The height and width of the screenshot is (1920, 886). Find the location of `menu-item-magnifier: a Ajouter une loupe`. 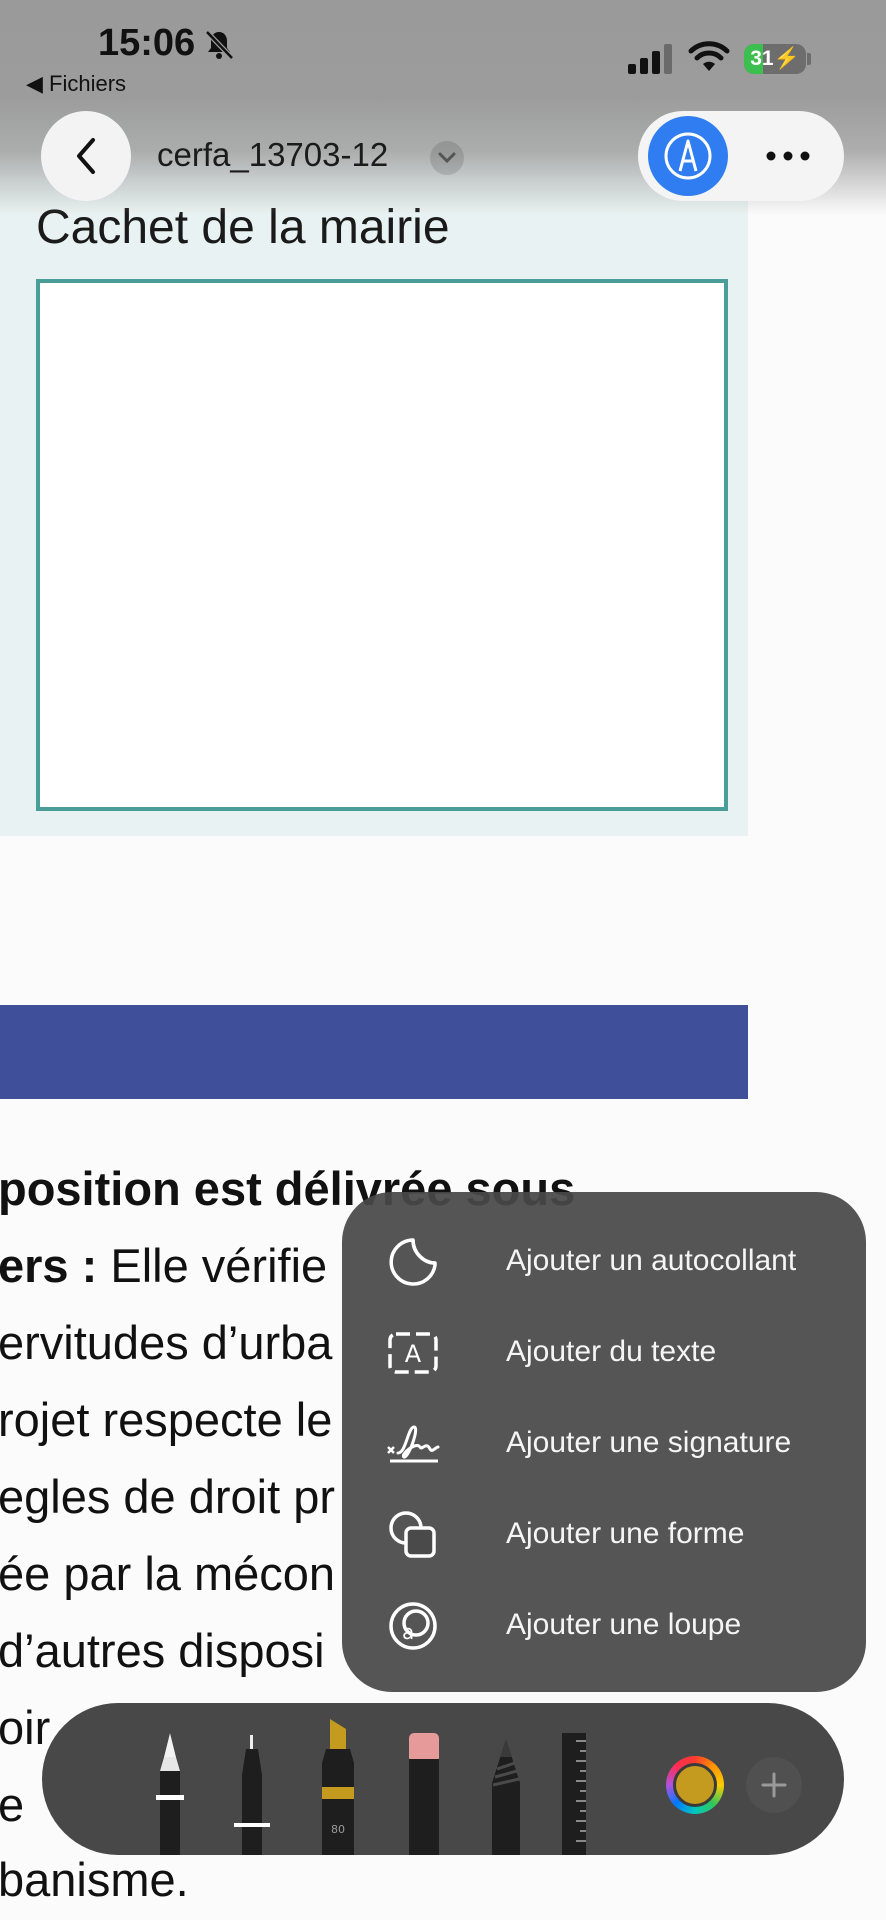

menu-item-magnifier: a Ajouter une loupe is located at coordinates (604, 1626).